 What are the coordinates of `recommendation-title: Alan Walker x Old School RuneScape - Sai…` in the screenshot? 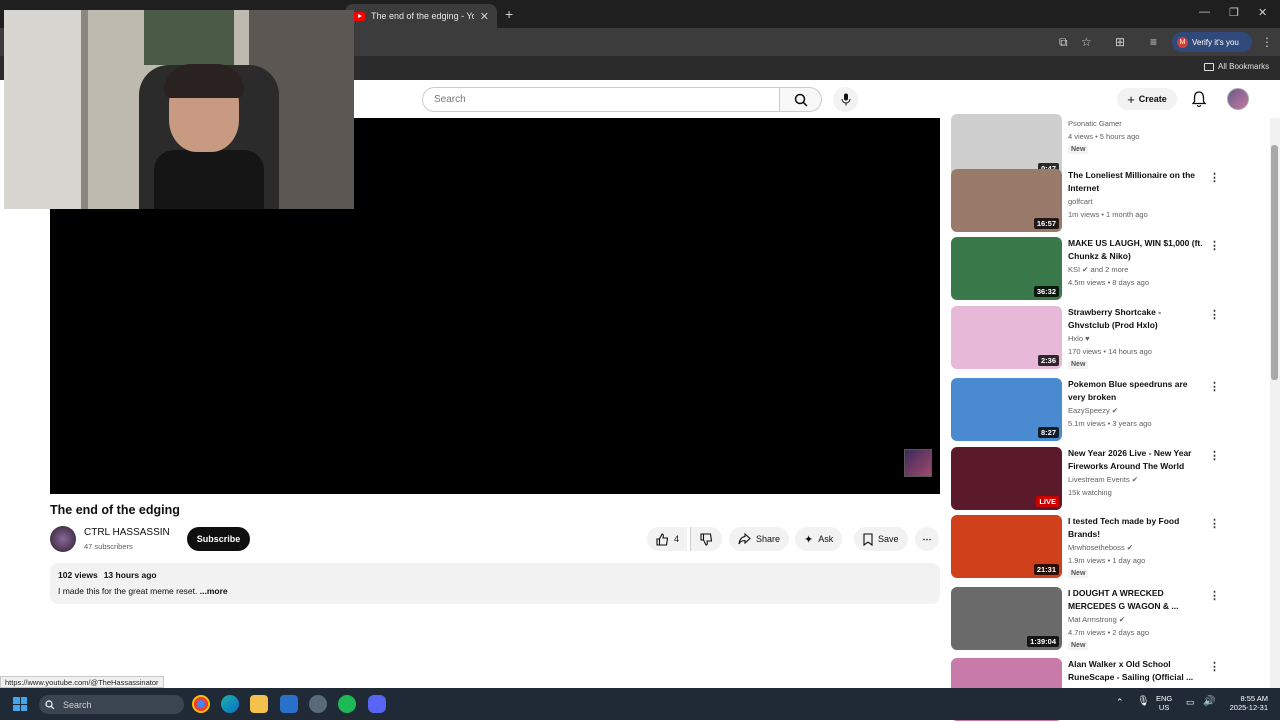 It's located at (1135, 671).